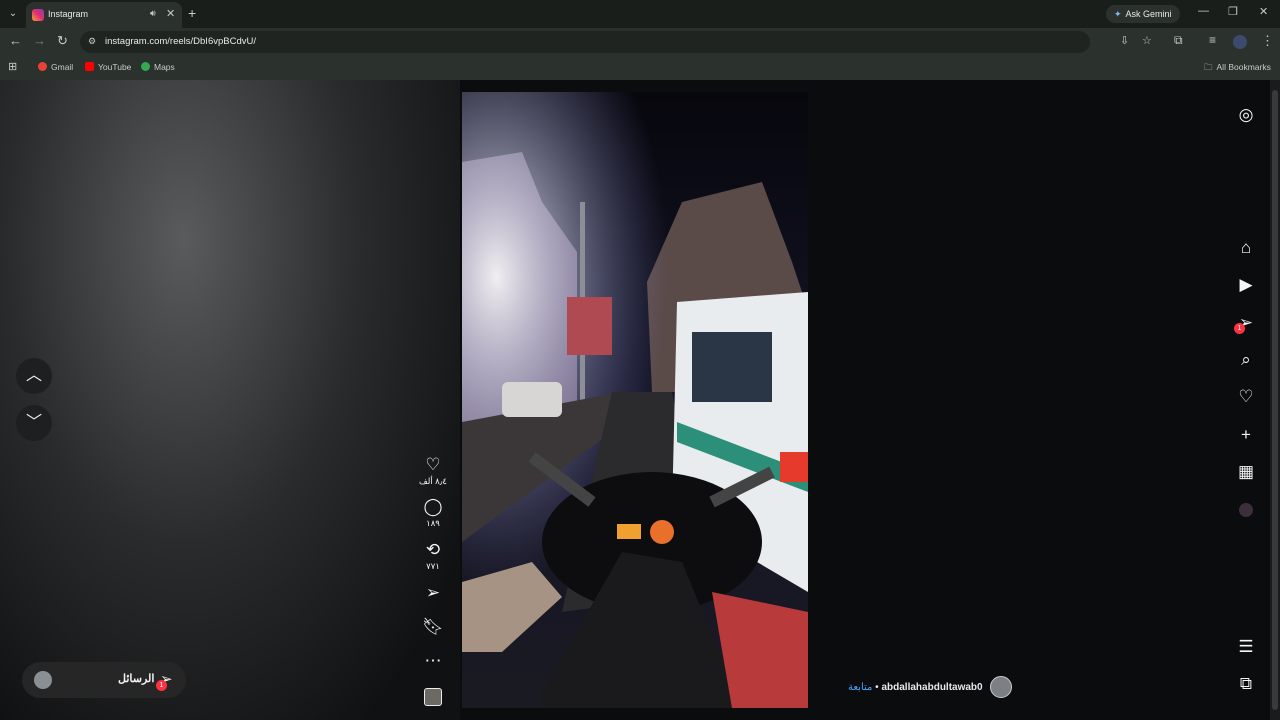 The image size is (1280, 720). What do you see at coordinates (153, 13) in the screenshot?
I see `speaker-icon: 🔊︎` at bounding box center [153, 13].